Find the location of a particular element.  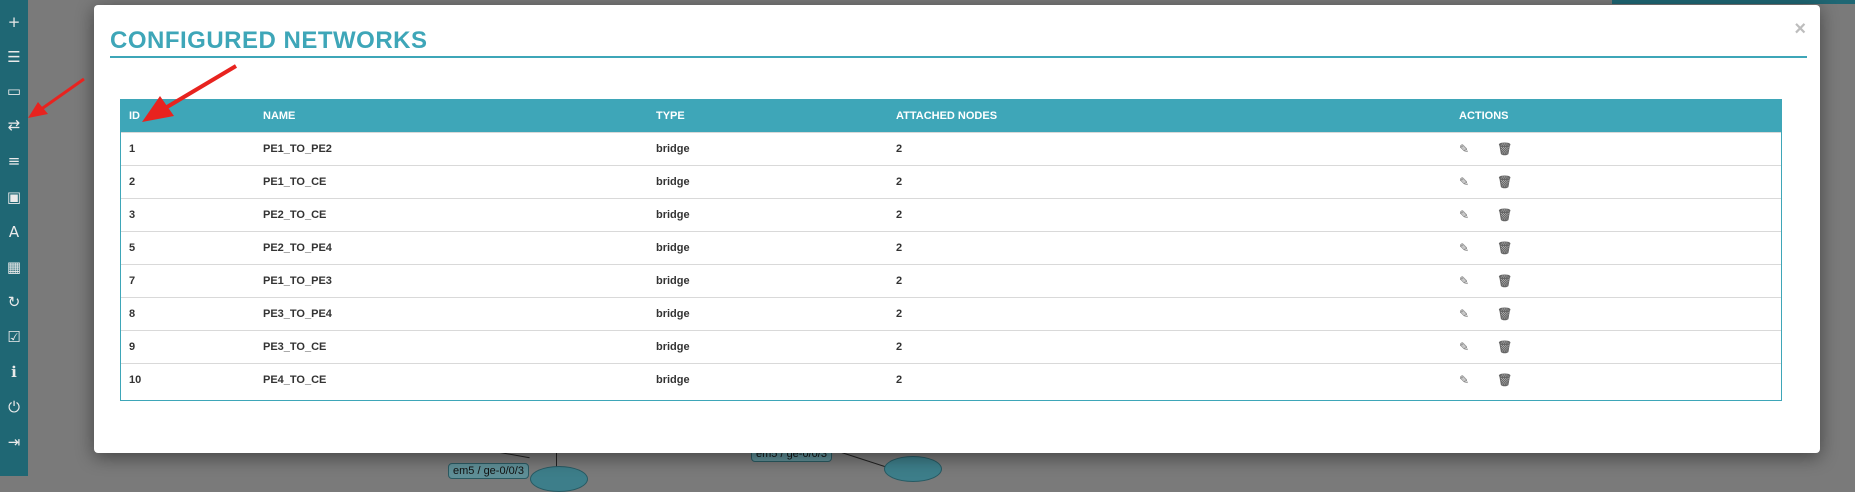

table-row: 3 PE2_TO_CE bridge 2 ✎ 🗑 is located at coordinates (951, 214).